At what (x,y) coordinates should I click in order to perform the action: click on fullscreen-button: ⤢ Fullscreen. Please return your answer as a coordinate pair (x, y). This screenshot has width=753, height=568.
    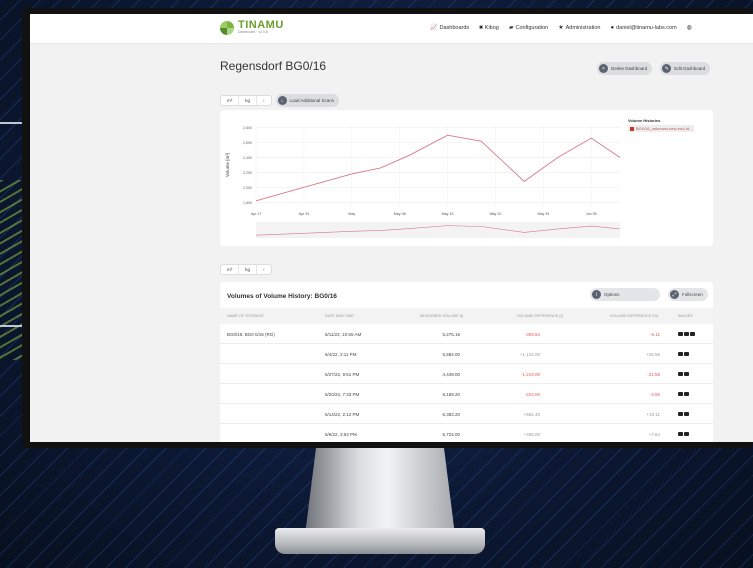
    Looking at the image, I should click on (688, 294).